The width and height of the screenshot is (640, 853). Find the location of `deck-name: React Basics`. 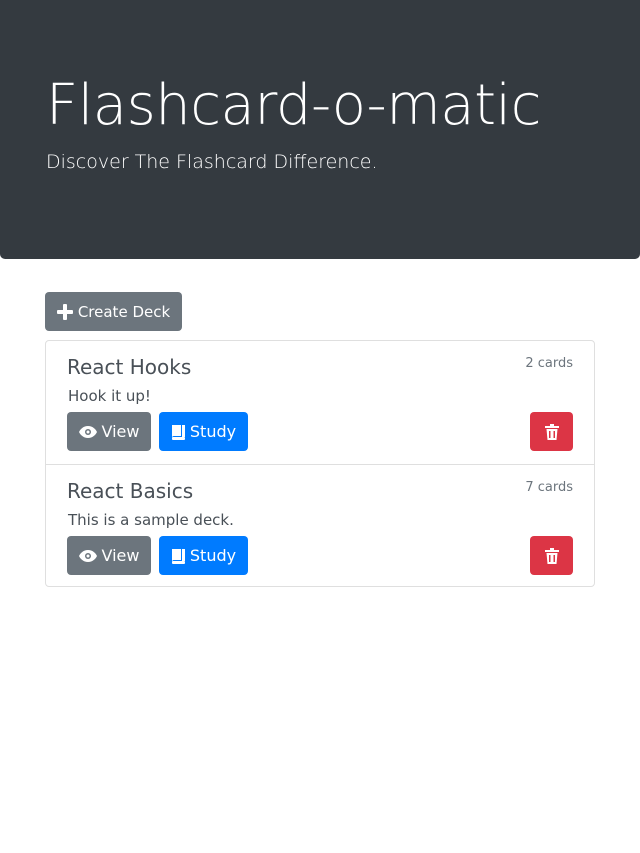

deck-name: React Basics is located at coordinates (130, 491).